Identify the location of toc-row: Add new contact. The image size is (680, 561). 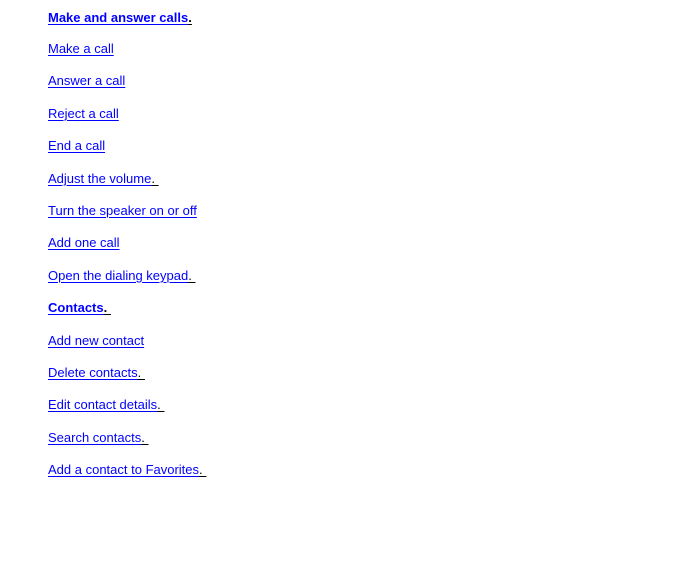
(348, 341).